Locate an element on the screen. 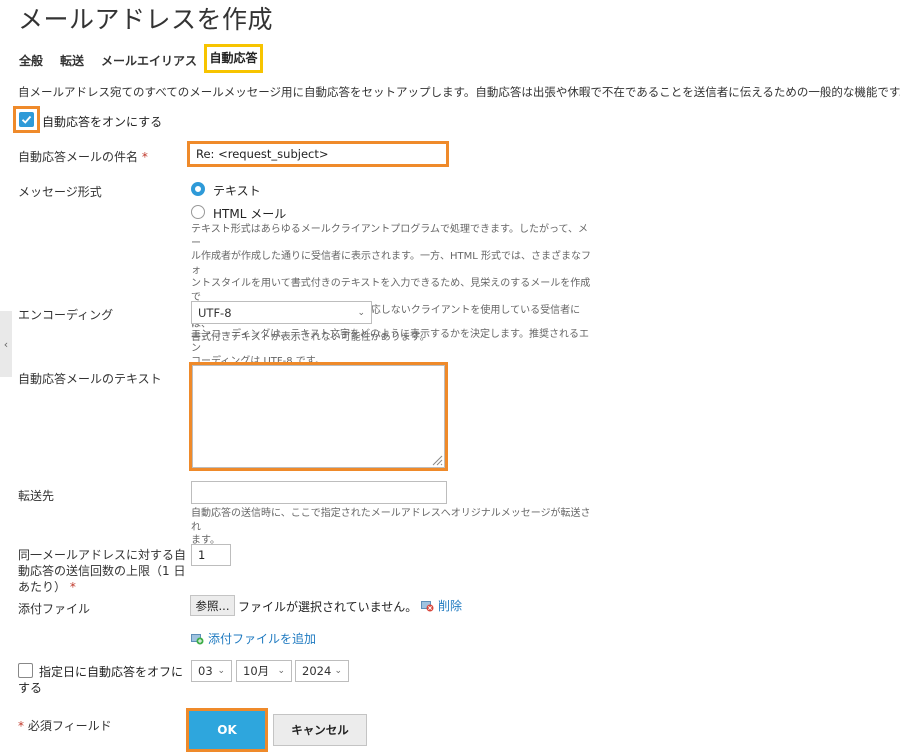  autoreply-checkbox is located at coordinates (26, 119).